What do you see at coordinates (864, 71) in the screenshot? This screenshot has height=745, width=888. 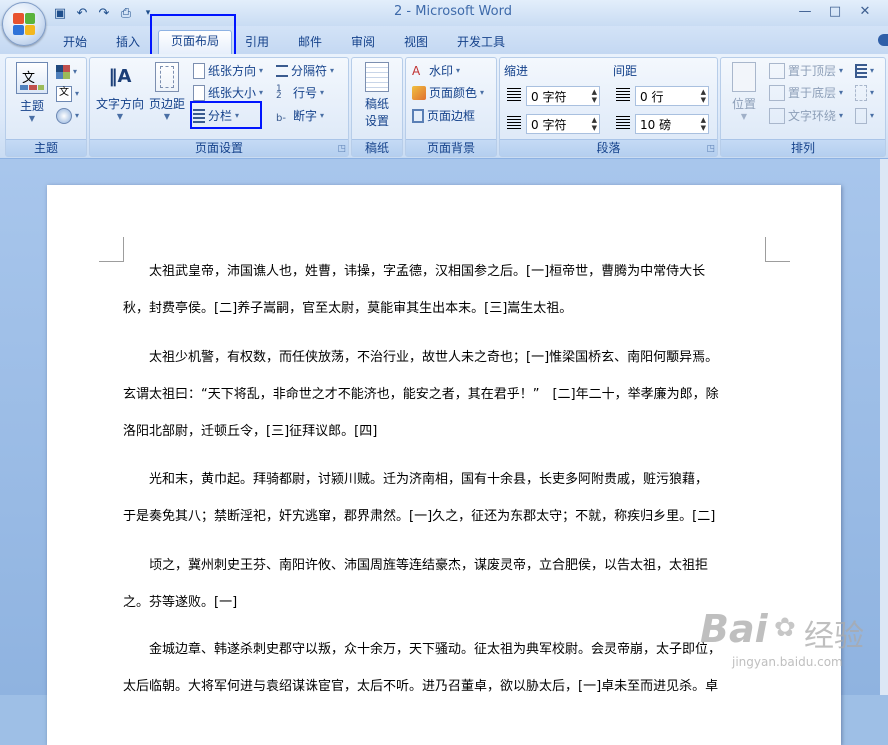 I see `align-button: ▾` at bounding box center [864, 71].